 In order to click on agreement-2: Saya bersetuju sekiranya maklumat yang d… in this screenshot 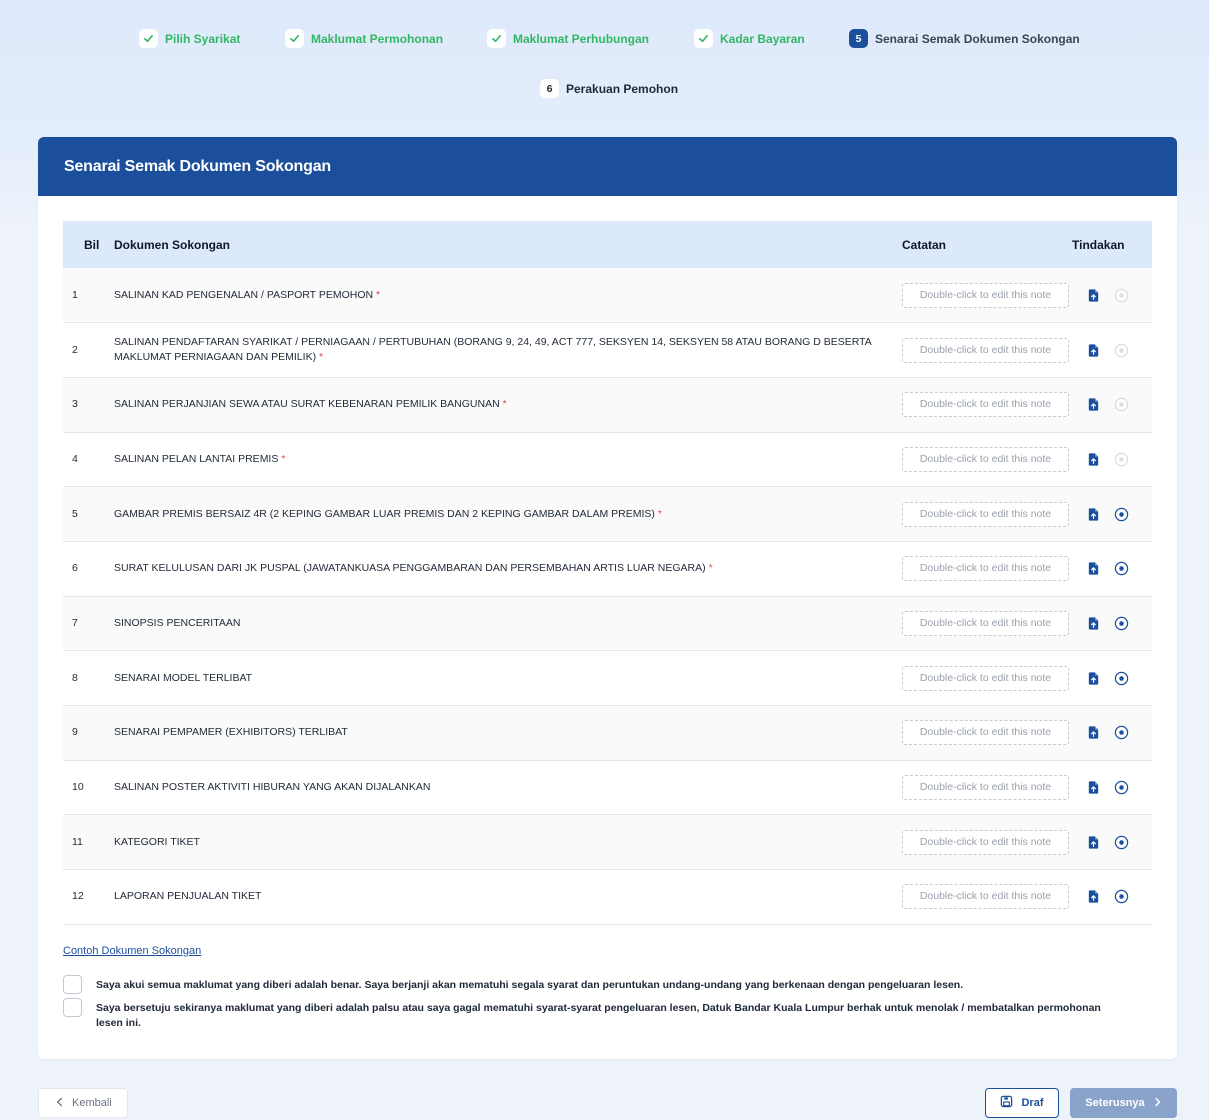, I will do `click(584, 1014)`.